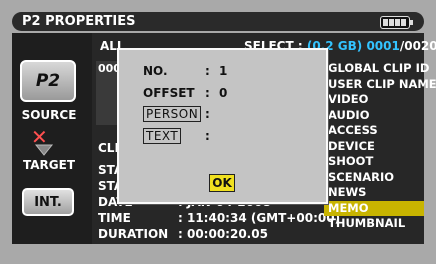  What do you see at coordinates (374, 162) in the screenshot?
I see `menu-item-shoot: SHOOT` at bounding box center [374, 162].